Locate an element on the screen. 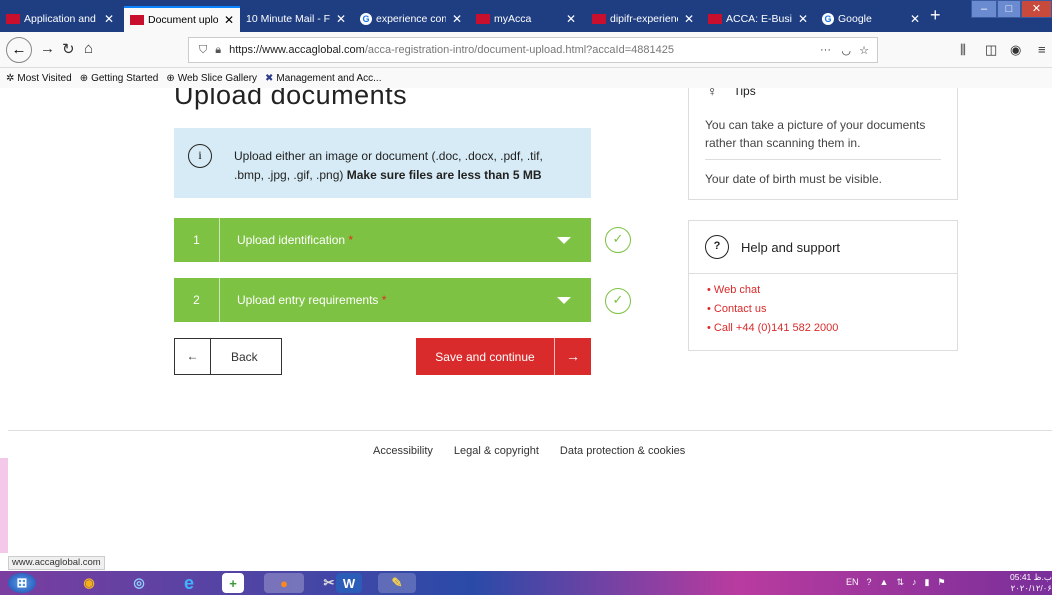 The height and width of the screenshot is (595, 1052). network-icon: ⇅ is located at coordinates (900, 582).